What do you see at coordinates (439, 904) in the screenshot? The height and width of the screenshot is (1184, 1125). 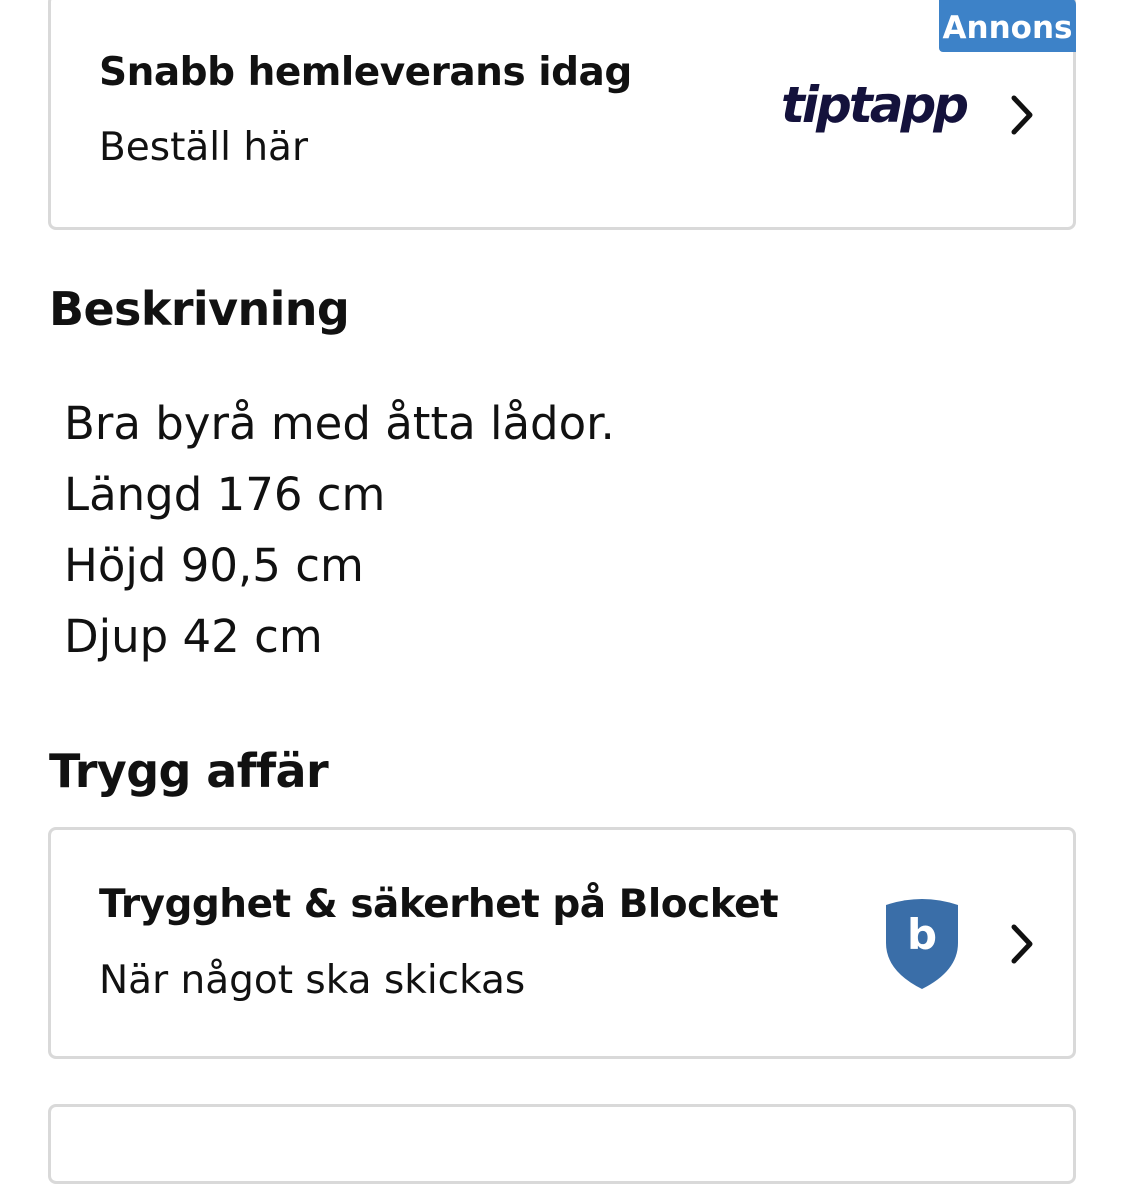 I see `safety-title: Trygghet & säkerhet på Blocket` at bounding box center [439, 904].